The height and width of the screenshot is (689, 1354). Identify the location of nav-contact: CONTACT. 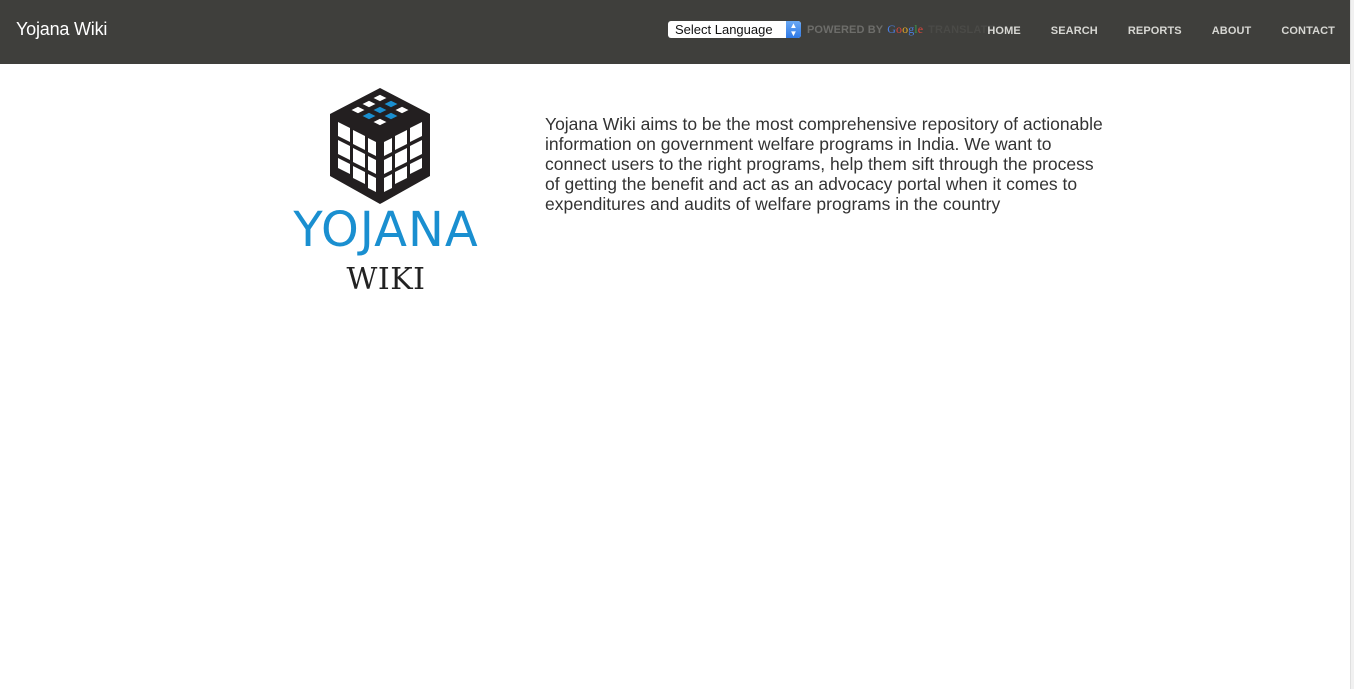
(1308, 31).